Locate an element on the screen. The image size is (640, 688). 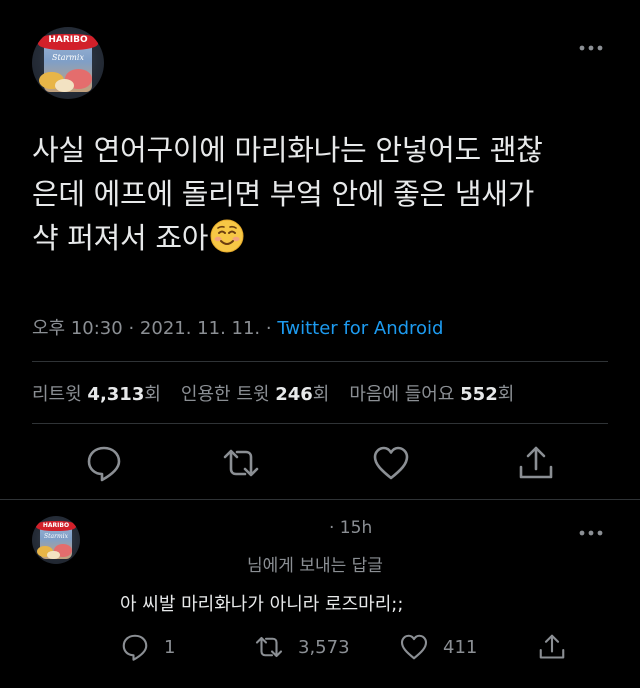
replying-to: 님에게 보내는 답글 is located at coordinates (315, 566).